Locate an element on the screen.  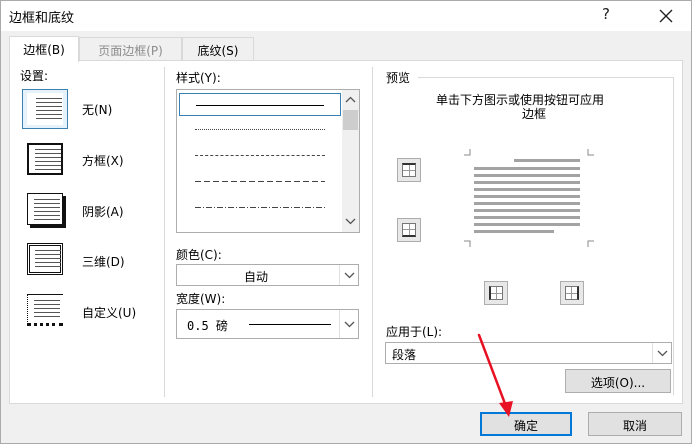
width-value: 0.5 磅 is located at coordinates (207, 326).